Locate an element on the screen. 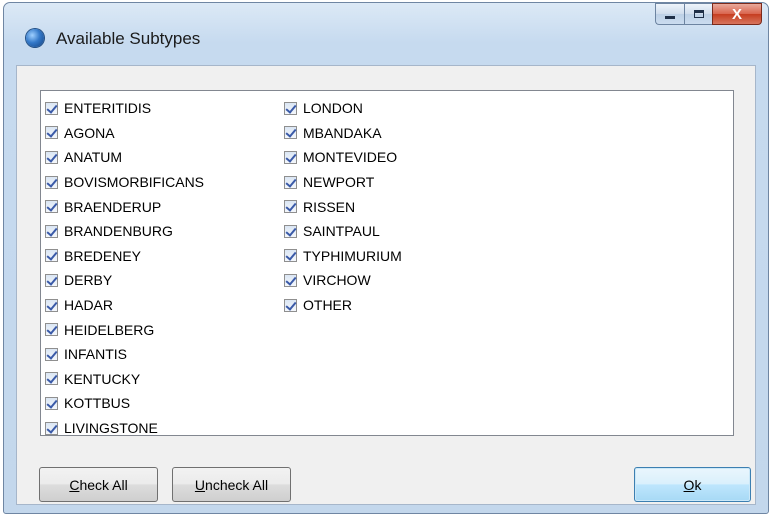 The width and height of the screenshot is (771, 518). subtype-item: TYPHIMURIUM is located at coordinates (343, 256).